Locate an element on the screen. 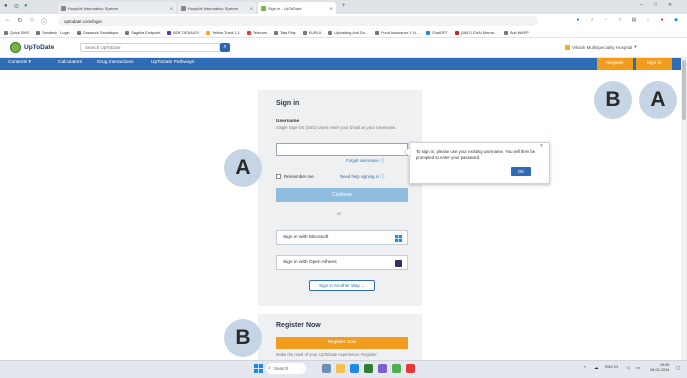 This screenshot has height=378, width=687. volume-icon: ◁ is located at coordinates (627, 368).